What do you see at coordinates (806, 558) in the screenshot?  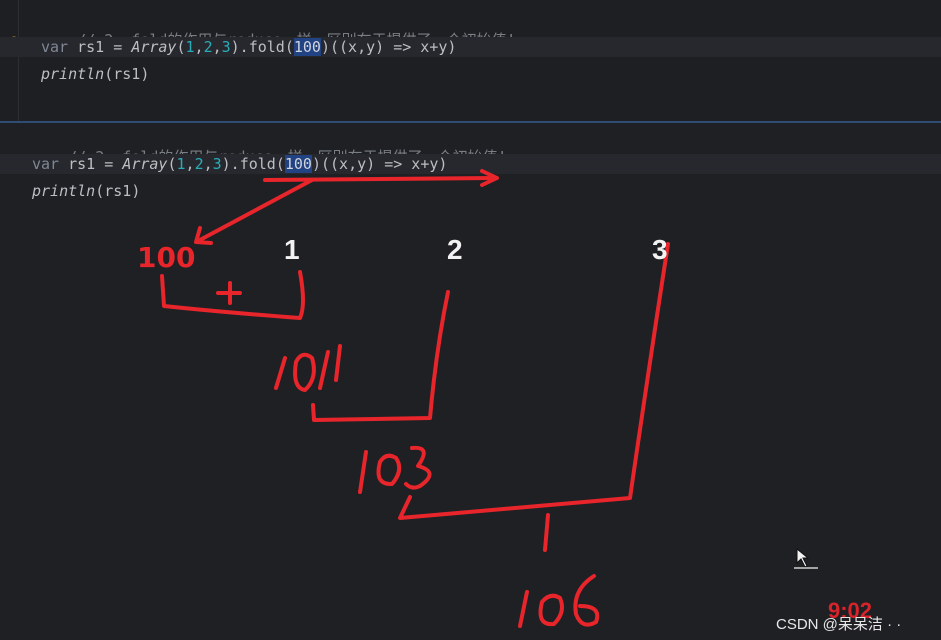 I see `mouse-cursor-icon` at bounding box center [806, 558].